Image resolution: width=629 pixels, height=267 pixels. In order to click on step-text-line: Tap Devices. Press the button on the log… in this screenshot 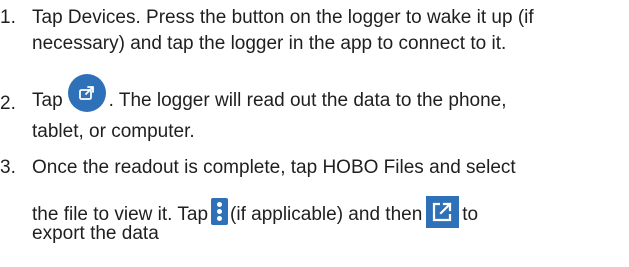, I will do `click(283, 17)`.